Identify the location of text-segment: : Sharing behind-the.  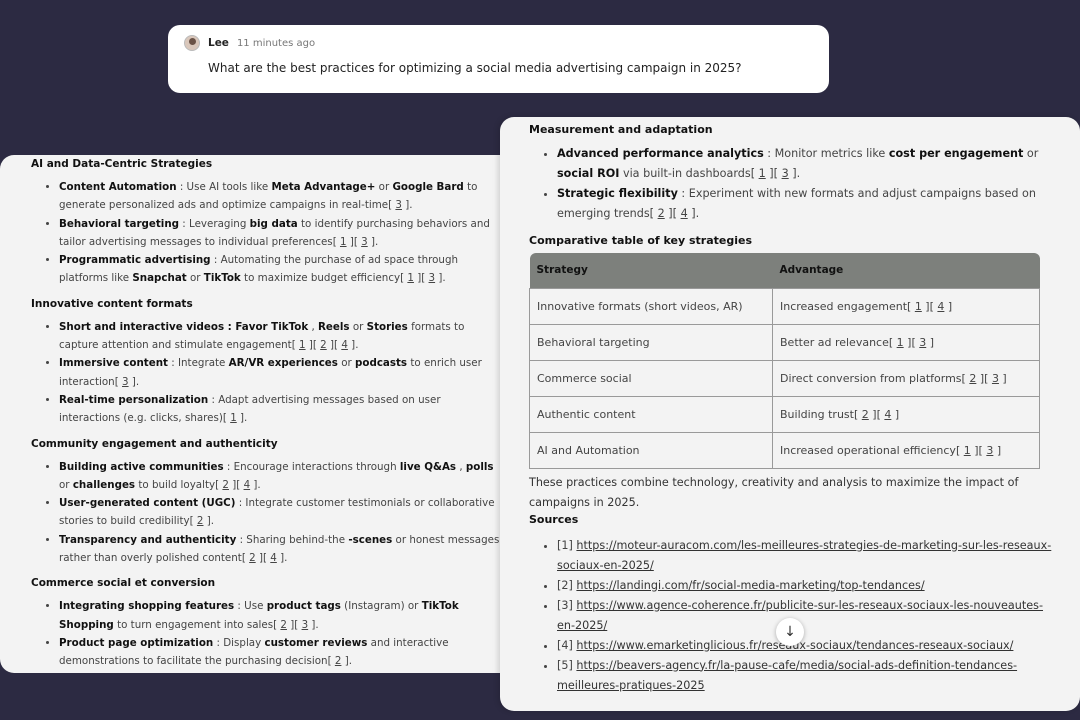
(292, 539).